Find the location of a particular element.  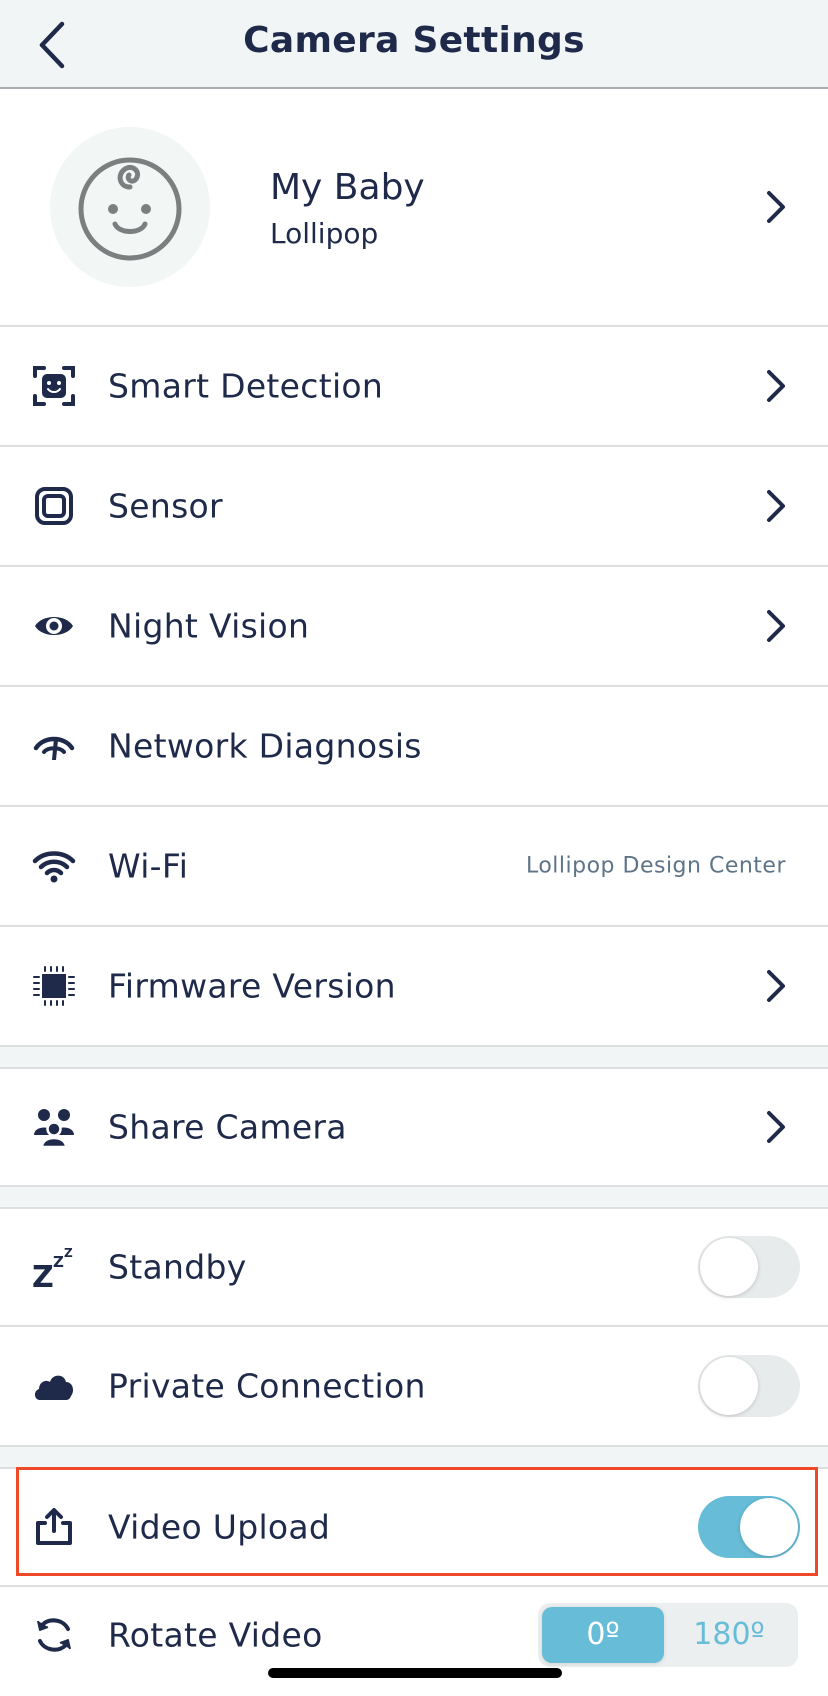

rotate-option-180: 180º is located at coordinates (729, 1635).